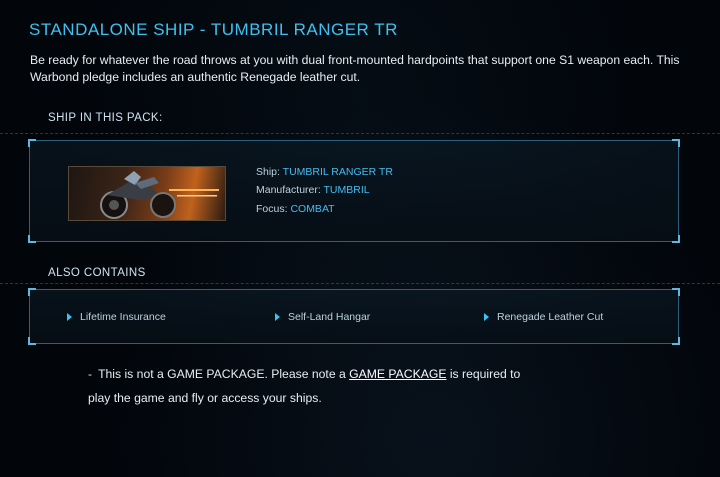 This screenshot has height=477, width=720. I want to click on contains-section-heading: ALSO CONTAINS, so click(97, 273).